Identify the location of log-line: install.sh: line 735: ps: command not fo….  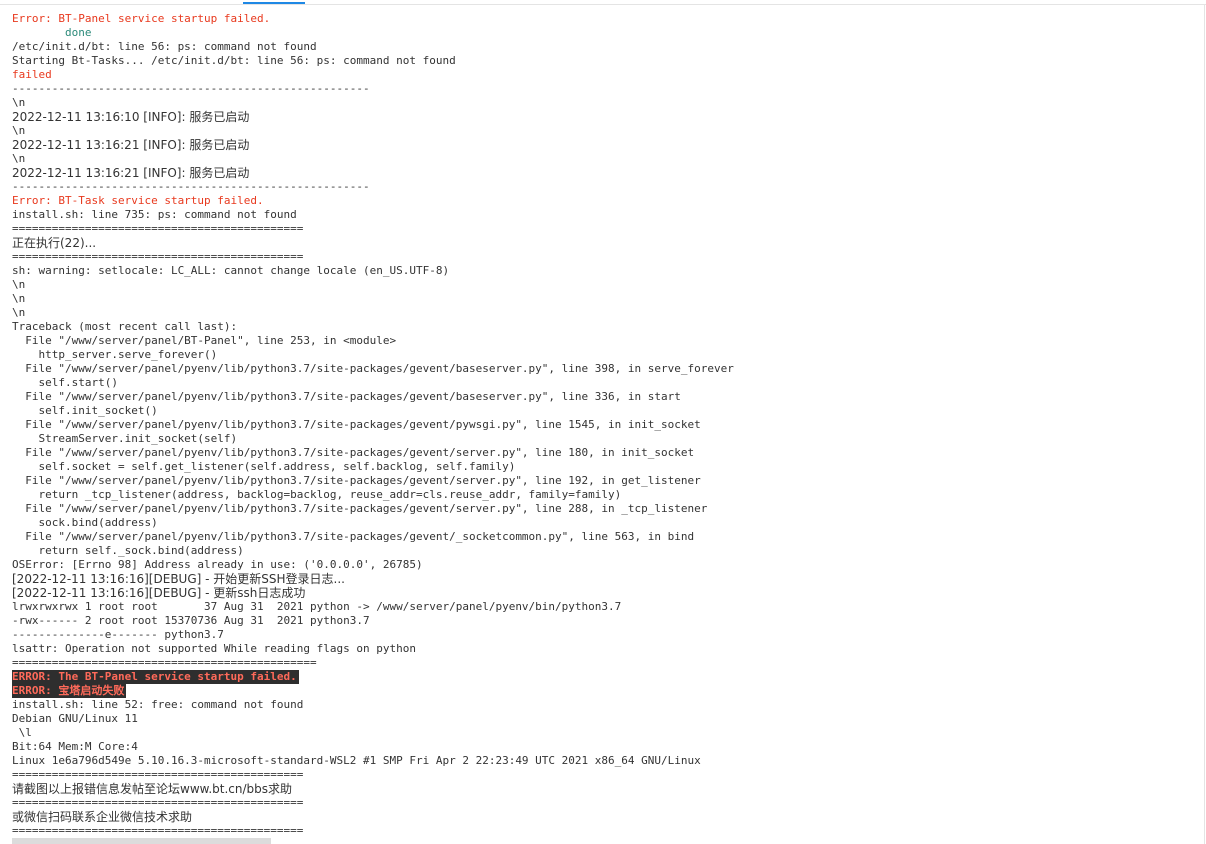
(154, 214).